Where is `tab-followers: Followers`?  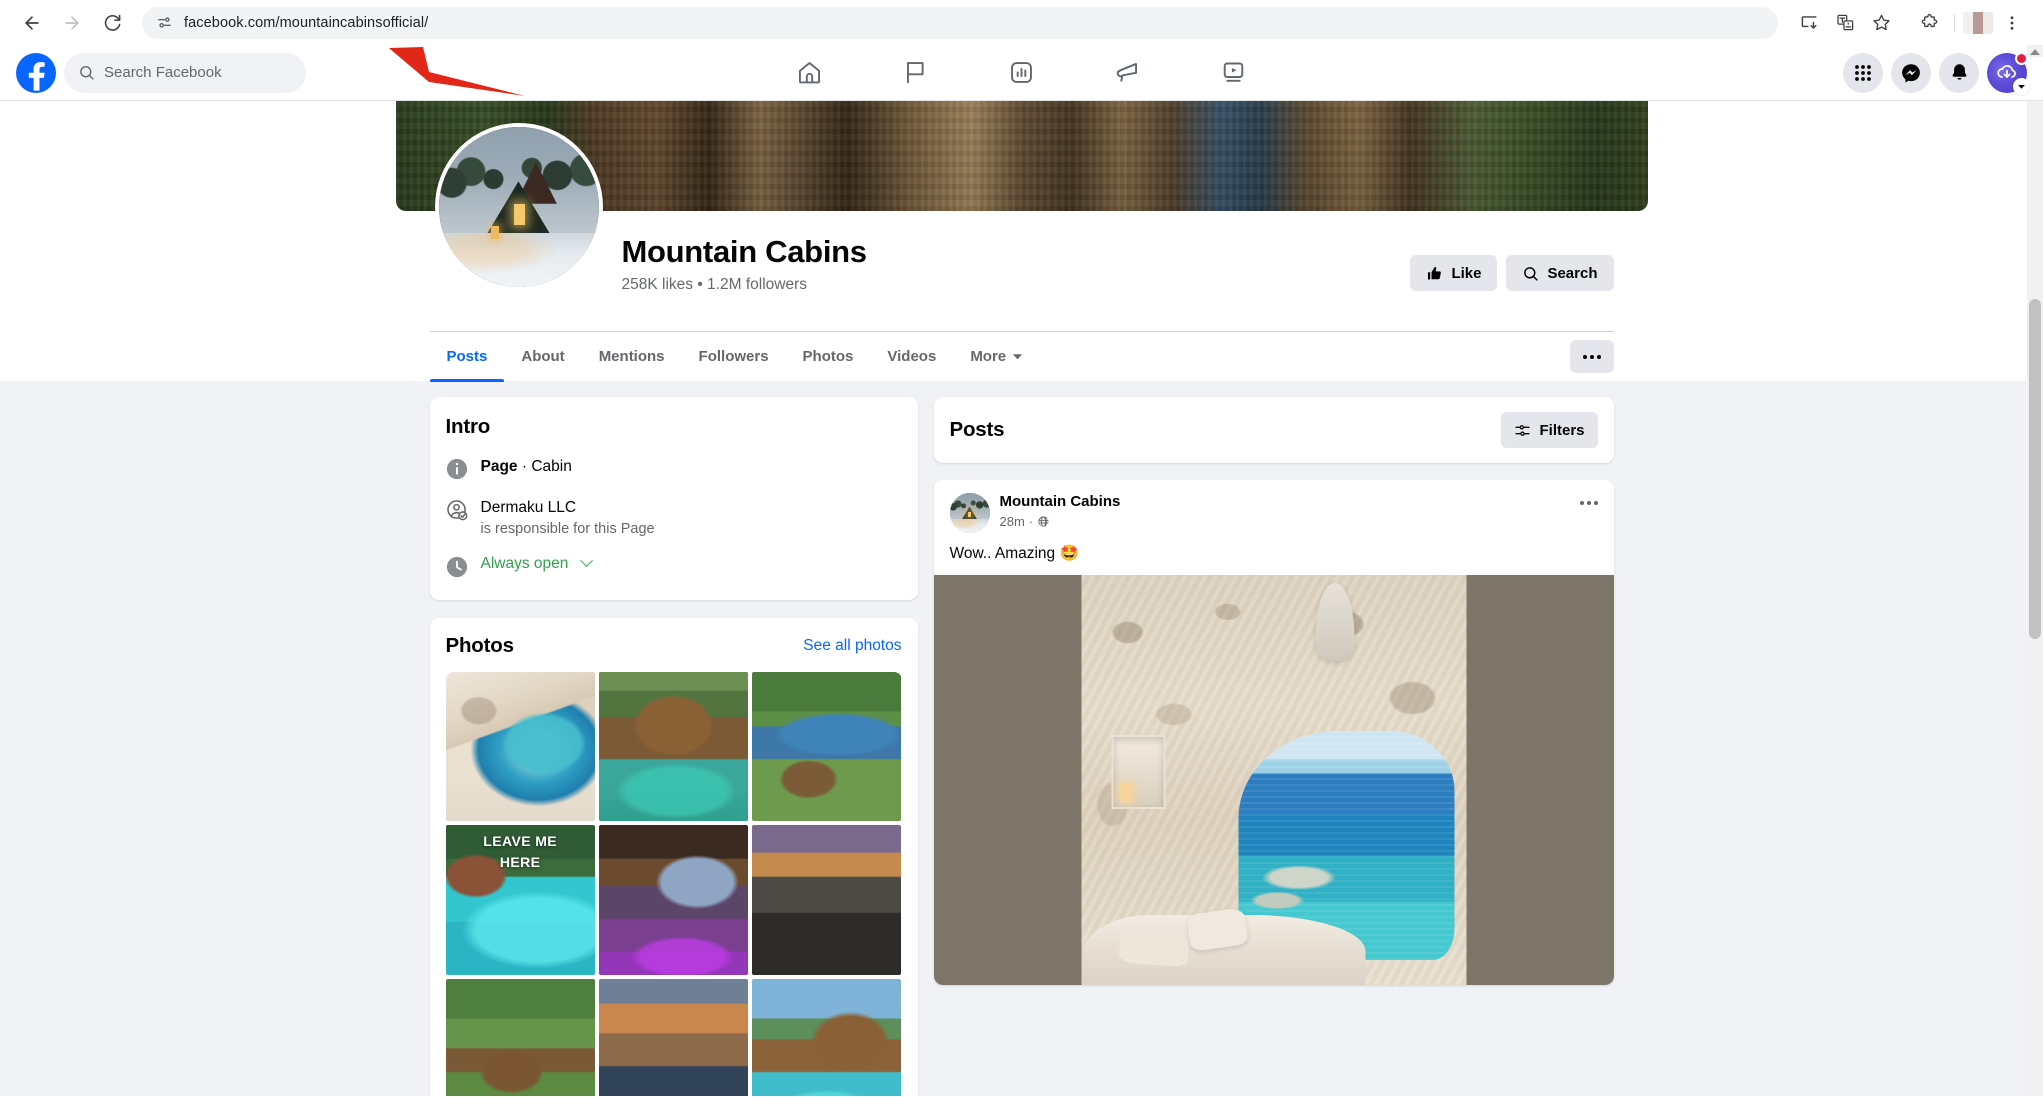
tab-followers: Followers is located at coordinates (734, 357).